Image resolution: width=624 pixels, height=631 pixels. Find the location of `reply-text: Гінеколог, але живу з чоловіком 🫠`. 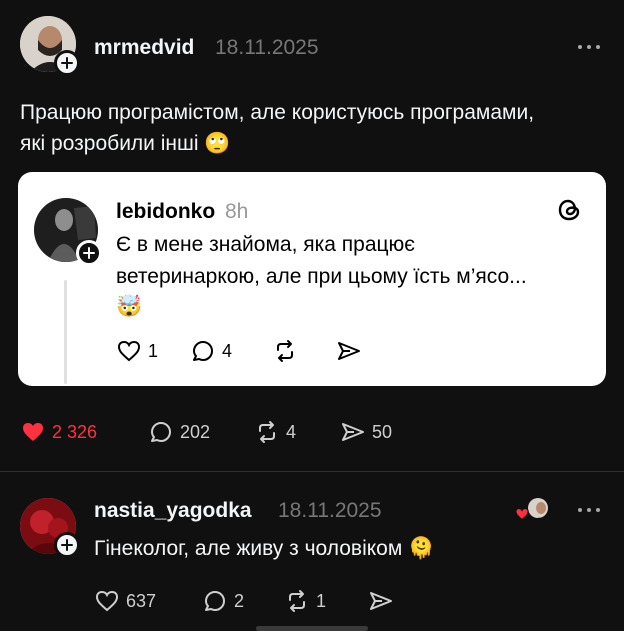

reply-text: Гінеколог, але живу з чоловіком 🫠 is located at coordinates (264, 548).